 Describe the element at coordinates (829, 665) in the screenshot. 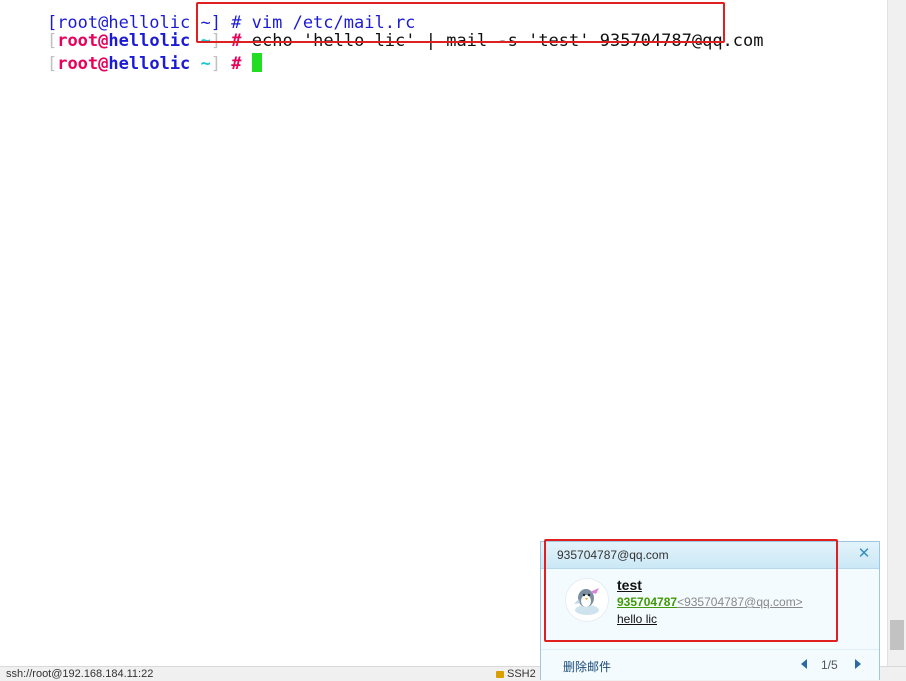

I see `pager-count: 1/5` at that location.